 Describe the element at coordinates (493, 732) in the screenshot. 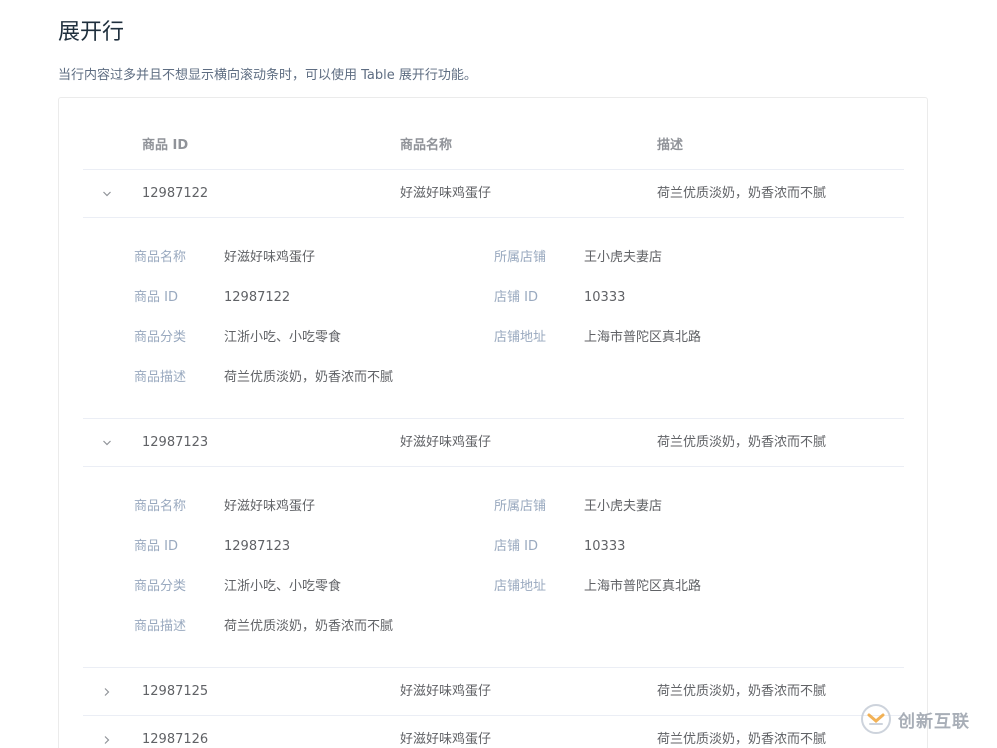

I see `table-row: 12987126 好滋好味鸡蛋仔 荷兰优质淡奶，奶香浓而不腻` at that location.